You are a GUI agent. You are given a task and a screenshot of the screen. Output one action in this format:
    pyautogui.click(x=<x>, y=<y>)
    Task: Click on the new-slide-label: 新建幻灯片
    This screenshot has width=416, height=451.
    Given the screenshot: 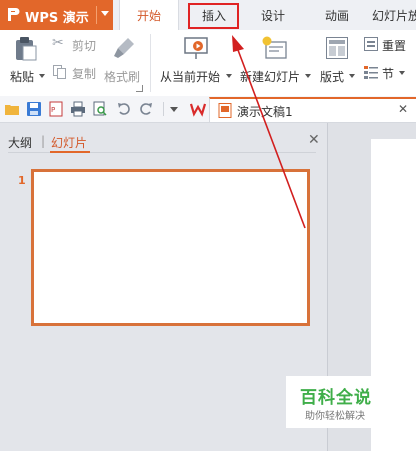 What is the action you would take?
    pyautogui.click(x=270, y=77)
    